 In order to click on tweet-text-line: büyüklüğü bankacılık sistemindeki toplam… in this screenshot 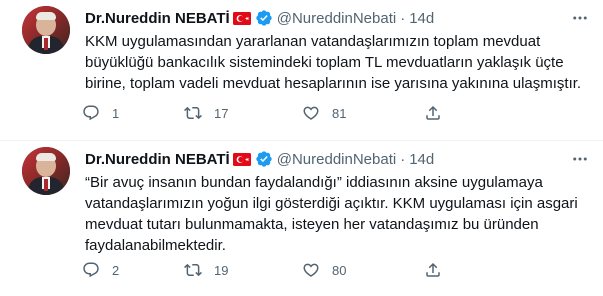, I will do `click(324, 62)`.